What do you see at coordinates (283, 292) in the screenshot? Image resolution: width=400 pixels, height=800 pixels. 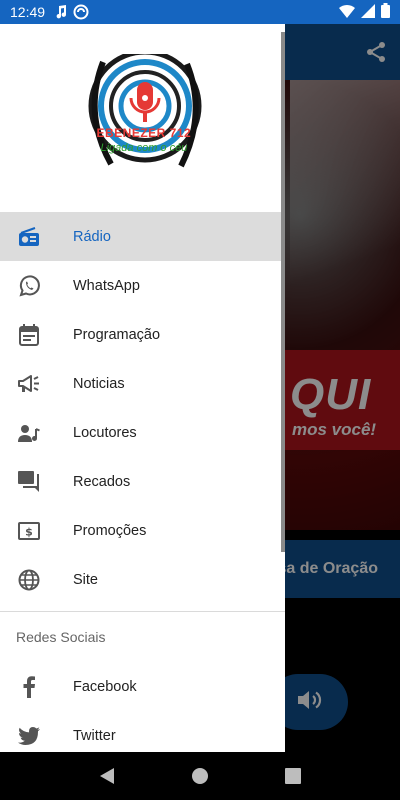 I see `drawer-scrollbar` at bounding box center [283, 292].